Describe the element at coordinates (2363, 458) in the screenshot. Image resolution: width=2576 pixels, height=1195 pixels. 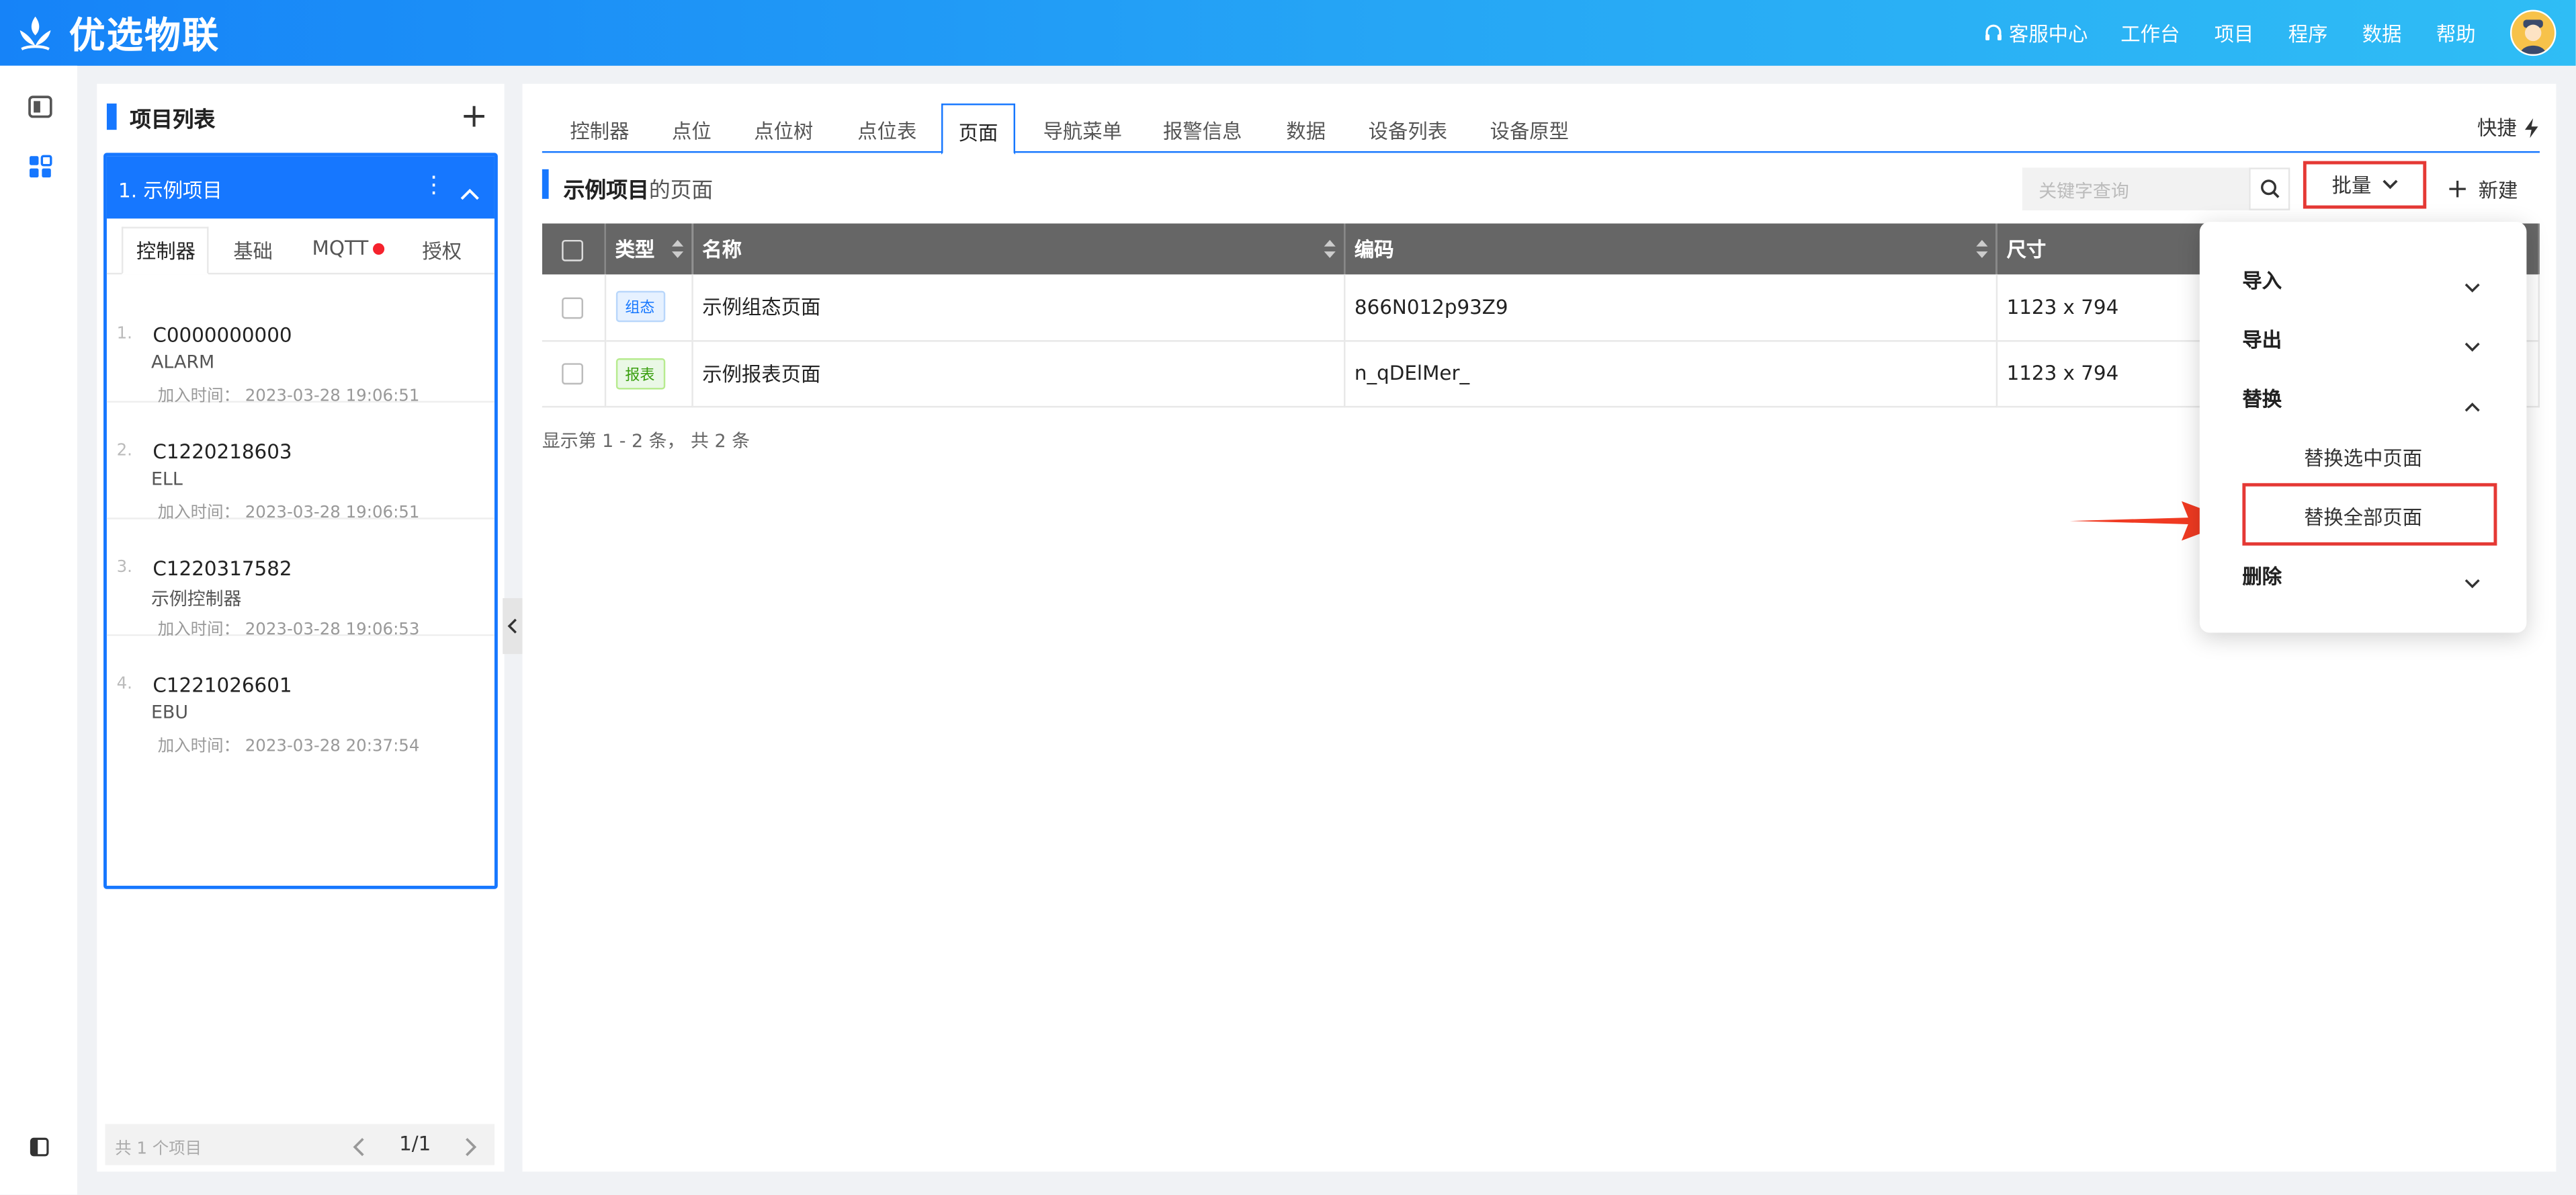
I see `menu-replace-selected: 替换选中页面` at that location.